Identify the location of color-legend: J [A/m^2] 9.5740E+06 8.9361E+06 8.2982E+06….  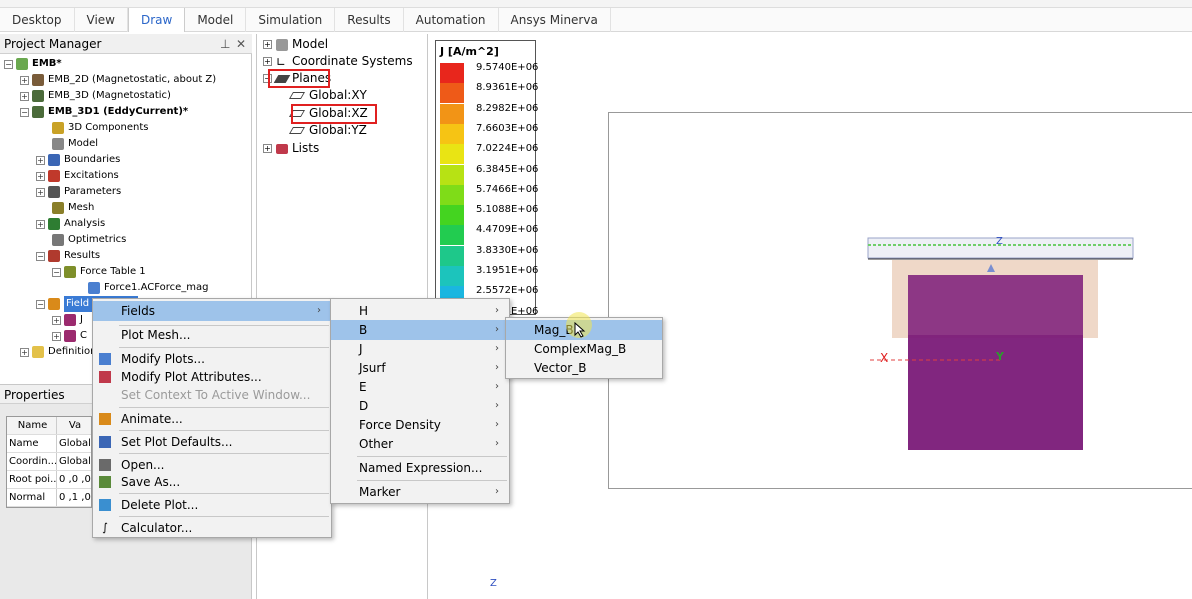
(486, 183).